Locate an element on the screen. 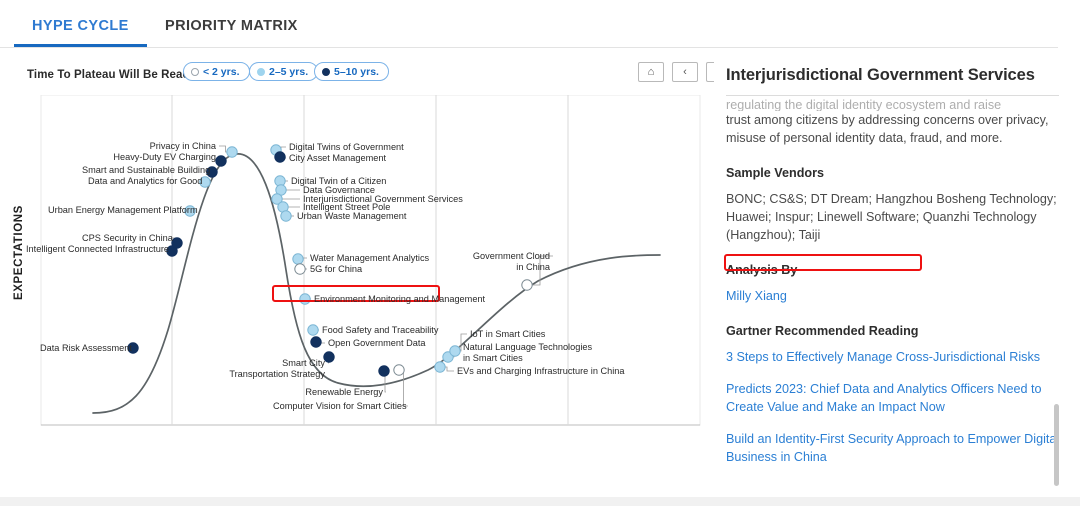 Image resolution: width=1080 pixels, height=506 pixels. node-label: Renewable Energy is located at coordinates (335, 392).